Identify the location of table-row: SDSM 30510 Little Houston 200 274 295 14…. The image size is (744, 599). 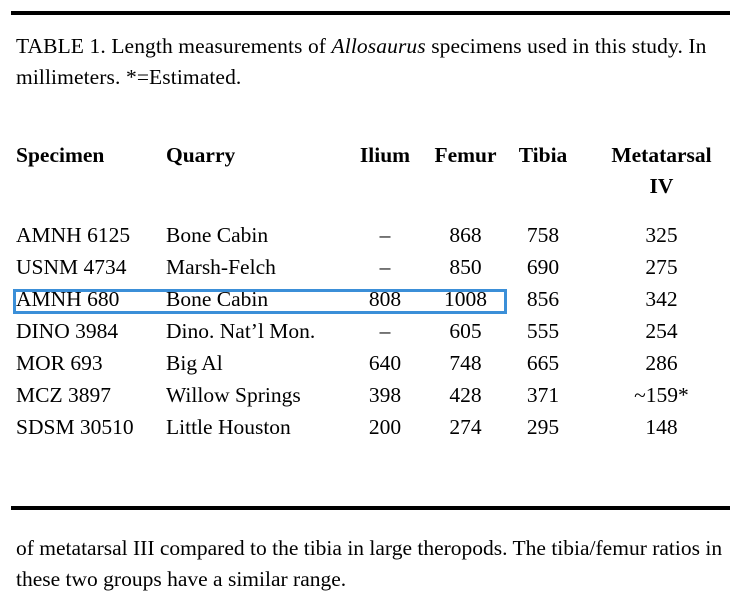
(372, 428).